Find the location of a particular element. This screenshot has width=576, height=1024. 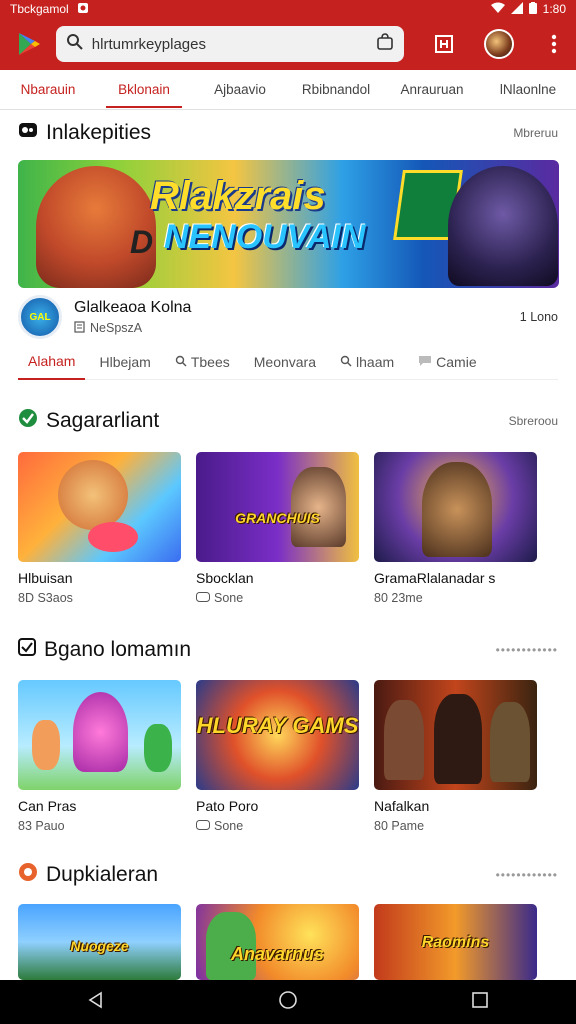

check-circle-icon is located at coordinates (28, 421).